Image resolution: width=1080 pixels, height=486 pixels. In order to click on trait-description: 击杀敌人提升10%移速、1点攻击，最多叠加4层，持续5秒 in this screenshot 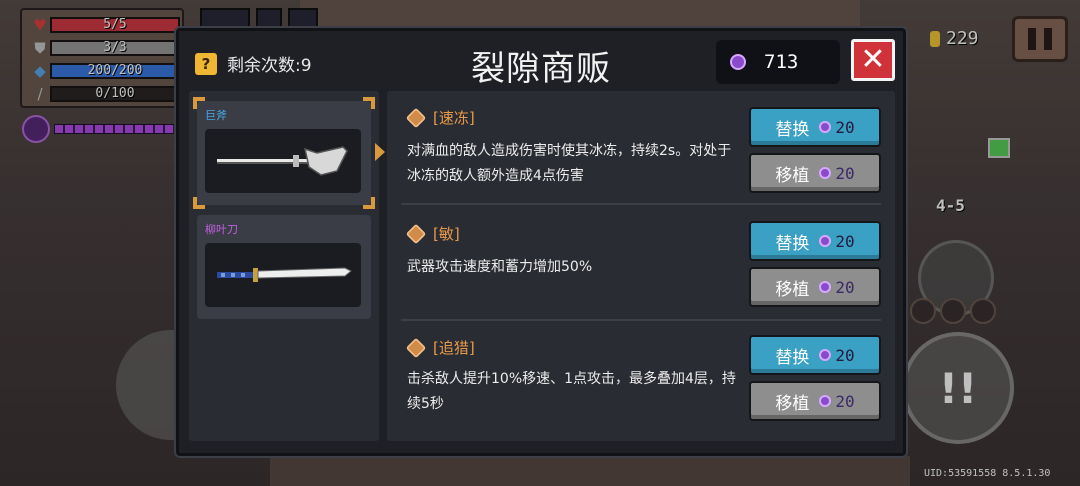, I will do `click(571, 391)`.